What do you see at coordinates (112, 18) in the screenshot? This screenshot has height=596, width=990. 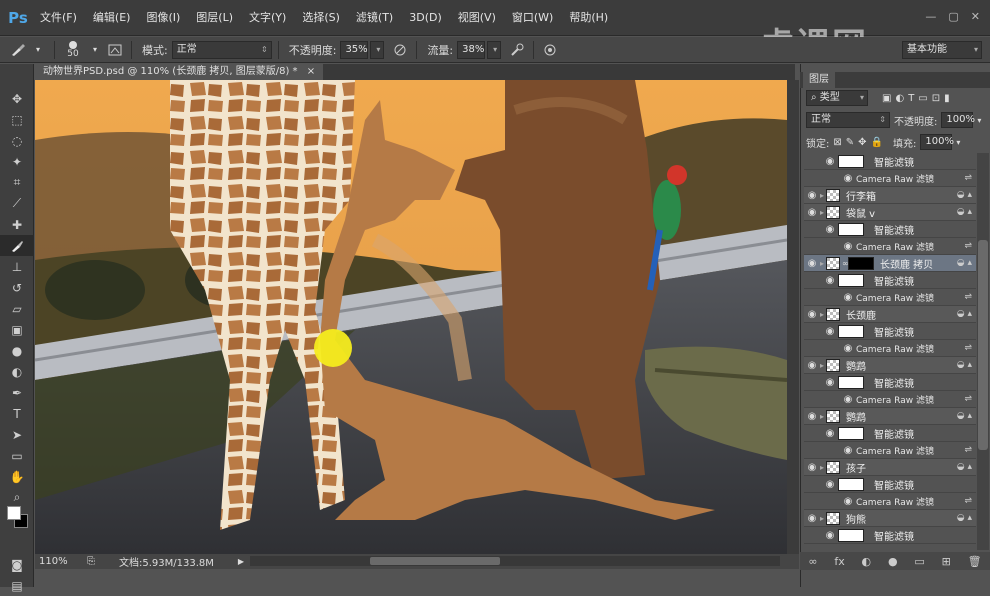 I see `menu-edit: 编辑(E)` at bounding box center [112, 18].